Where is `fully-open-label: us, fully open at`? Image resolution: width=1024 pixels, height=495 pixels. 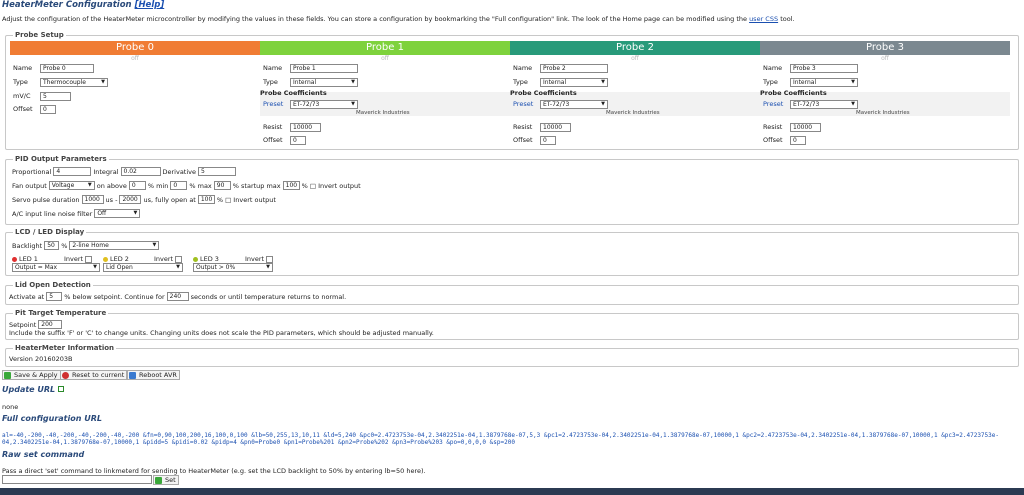
fully-open-label: us, fully open at is located at coordinates (169, 199).